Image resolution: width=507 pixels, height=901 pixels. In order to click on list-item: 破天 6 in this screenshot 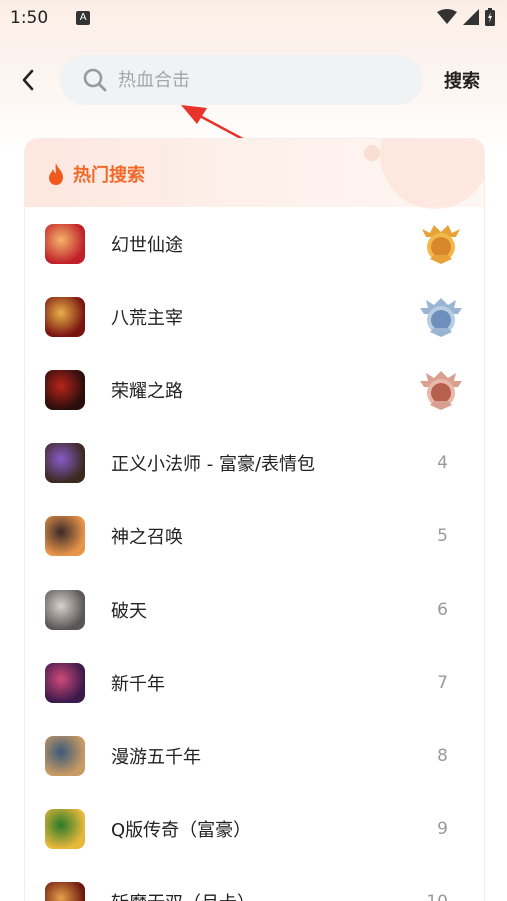, I will do `click(254, 609)`.